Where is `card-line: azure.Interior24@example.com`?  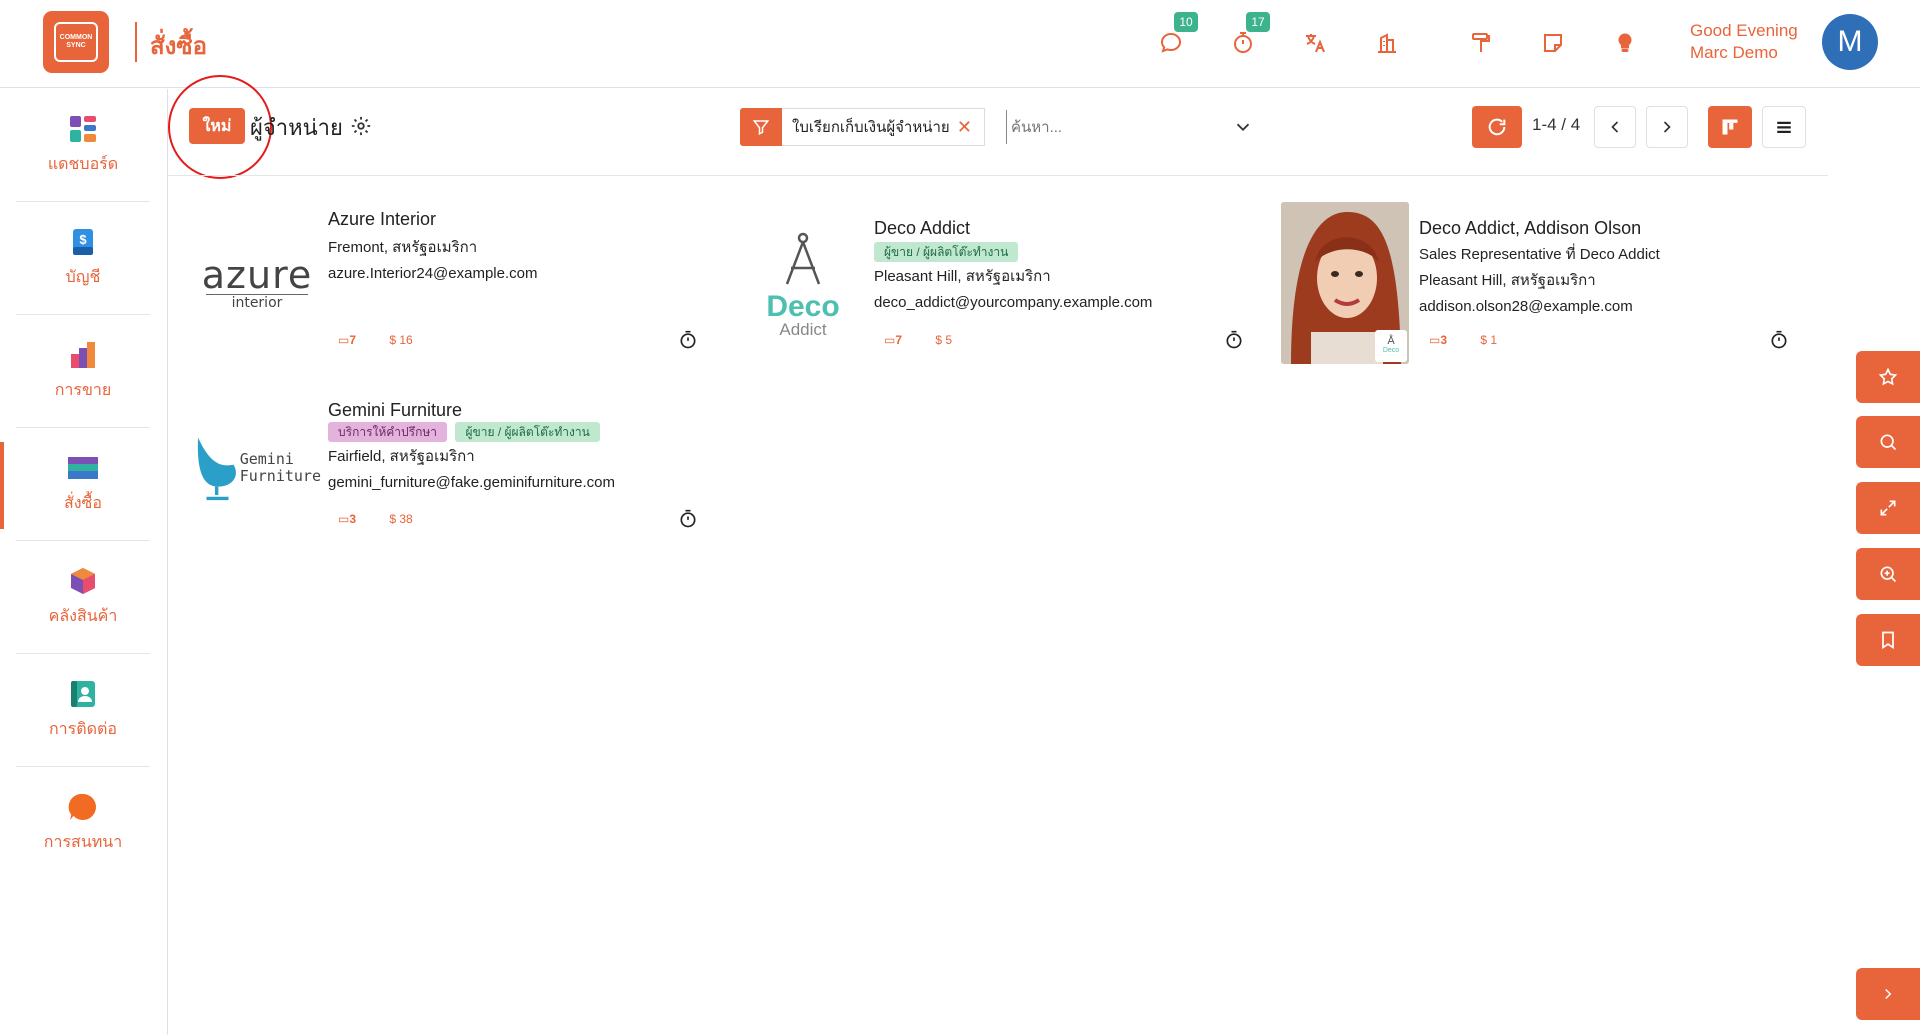 card-line: azure.Interior24@example.com is located at coordinates (433, 273).